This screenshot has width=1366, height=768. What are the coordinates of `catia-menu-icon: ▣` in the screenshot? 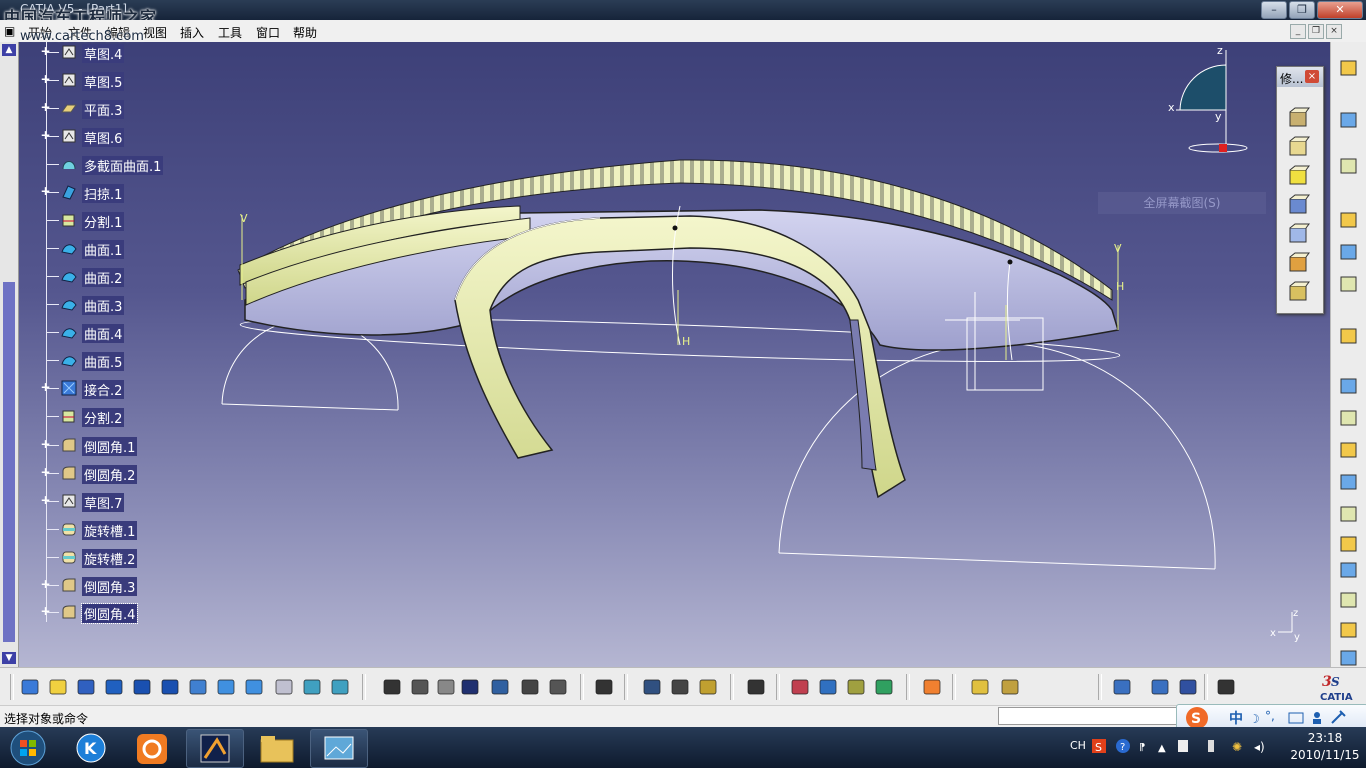 It's located at (9, 31).